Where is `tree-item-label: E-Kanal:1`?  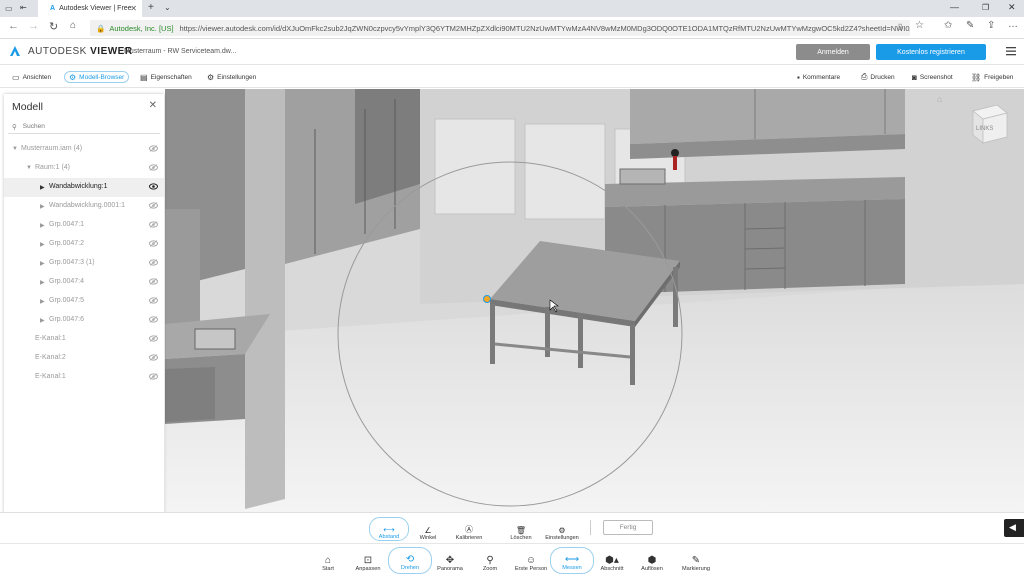
tree-item-label: E-Kanal:1 is located at coordinates (50, 376).